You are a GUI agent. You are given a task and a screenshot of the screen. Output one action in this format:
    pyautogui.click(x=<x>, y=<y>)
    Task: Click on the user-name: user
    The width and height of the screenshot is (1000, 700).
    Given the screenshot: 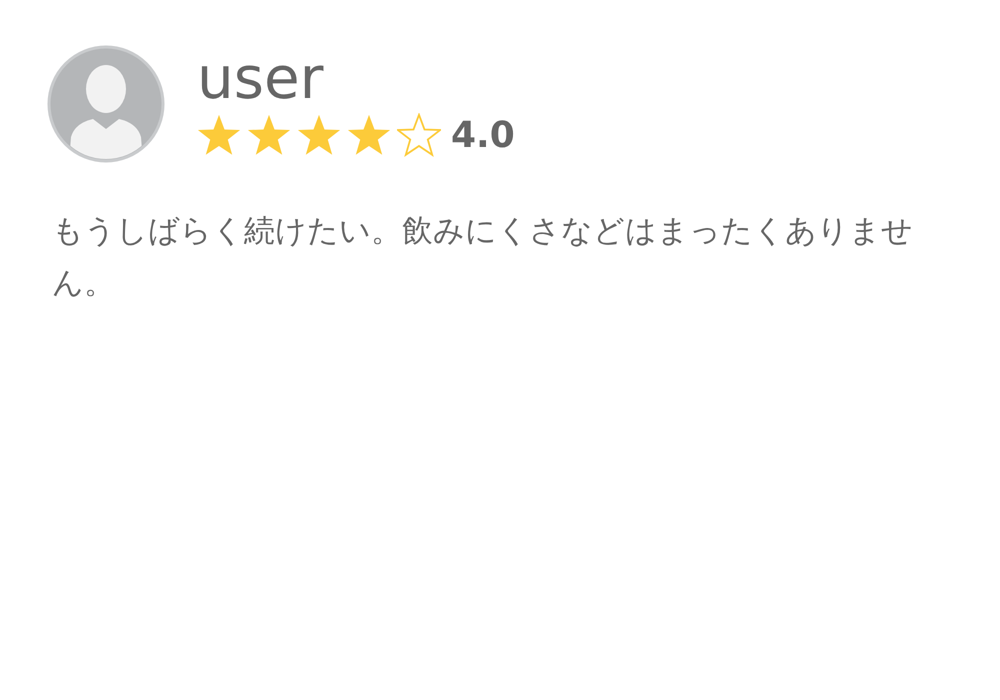 What is the action you would take?
    pyautogui.click(x=261, y=78)
    